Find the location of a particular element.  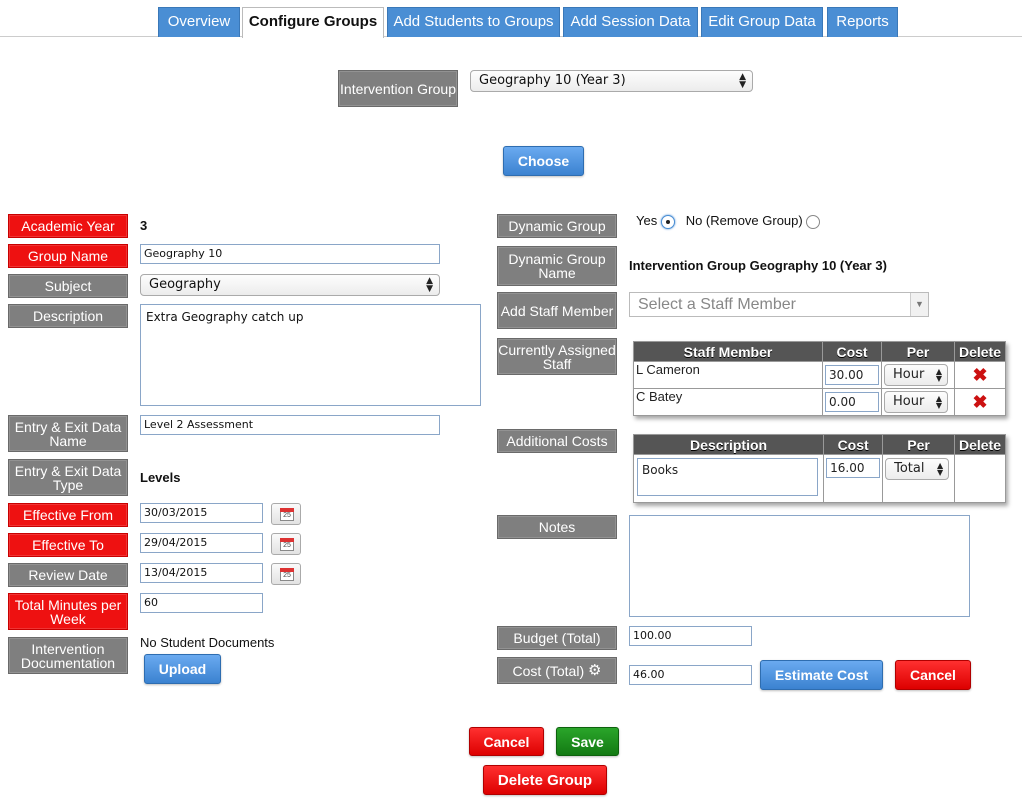

cost-total-label: Cost (Total) ⚙ is located at coordinates (557, 670).